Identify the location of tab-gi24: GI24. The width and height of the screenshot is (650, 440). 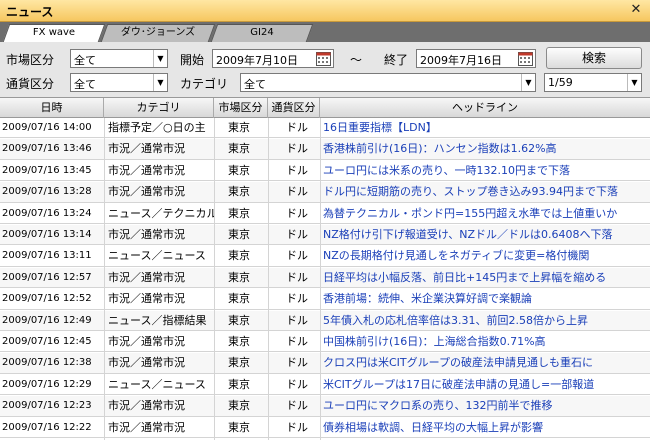
(262, 33).